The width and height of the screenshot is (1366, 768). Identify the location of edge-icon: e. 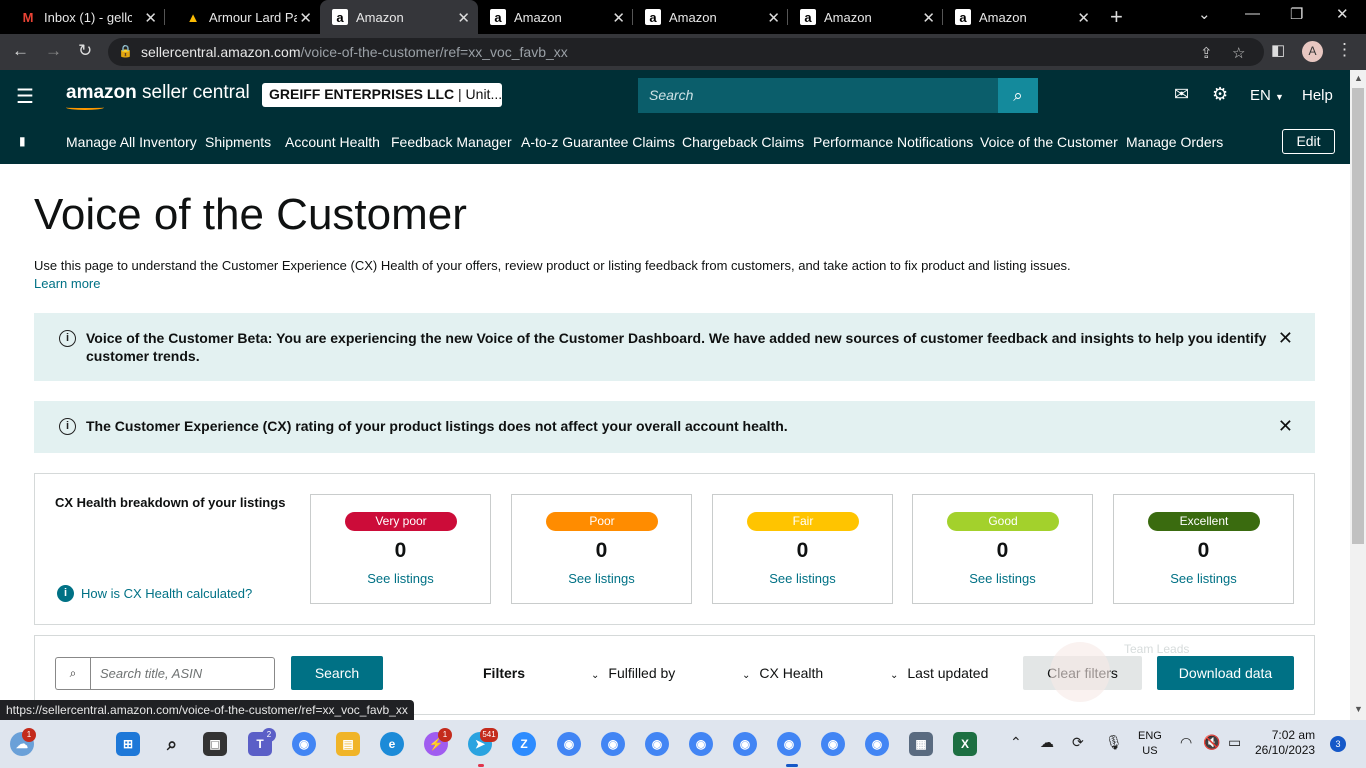
(392, 744).